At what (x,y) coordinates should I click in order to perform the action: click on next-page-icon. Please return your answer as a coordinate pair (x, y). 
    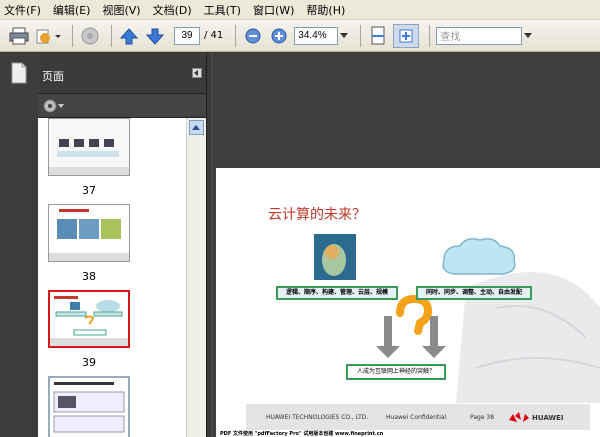
    Looking at the image, I should click on (155, 36).